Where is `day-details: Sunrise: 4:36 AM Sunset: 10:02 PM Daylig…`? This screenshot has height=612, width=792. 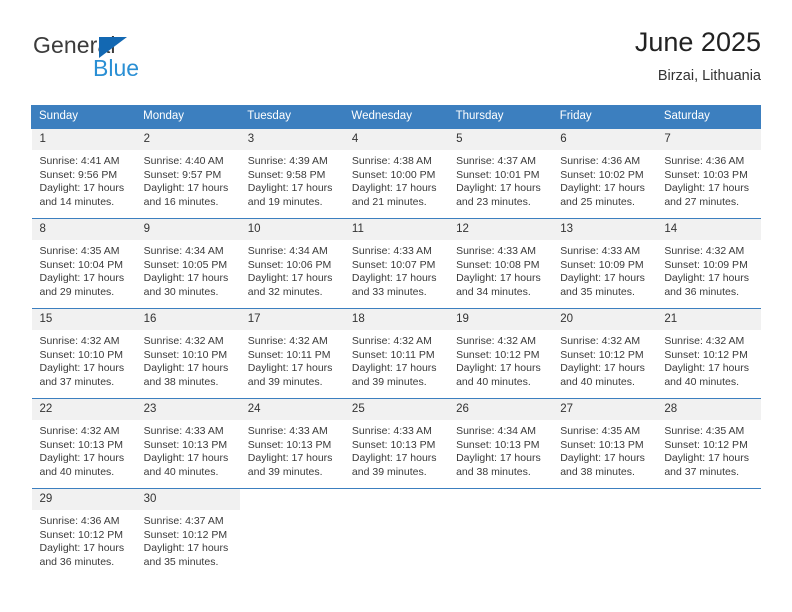 day-details: Sunrise: 4:36 AM Sunset: 10:02 PM Daylig… is located at coordinates (604, 179).